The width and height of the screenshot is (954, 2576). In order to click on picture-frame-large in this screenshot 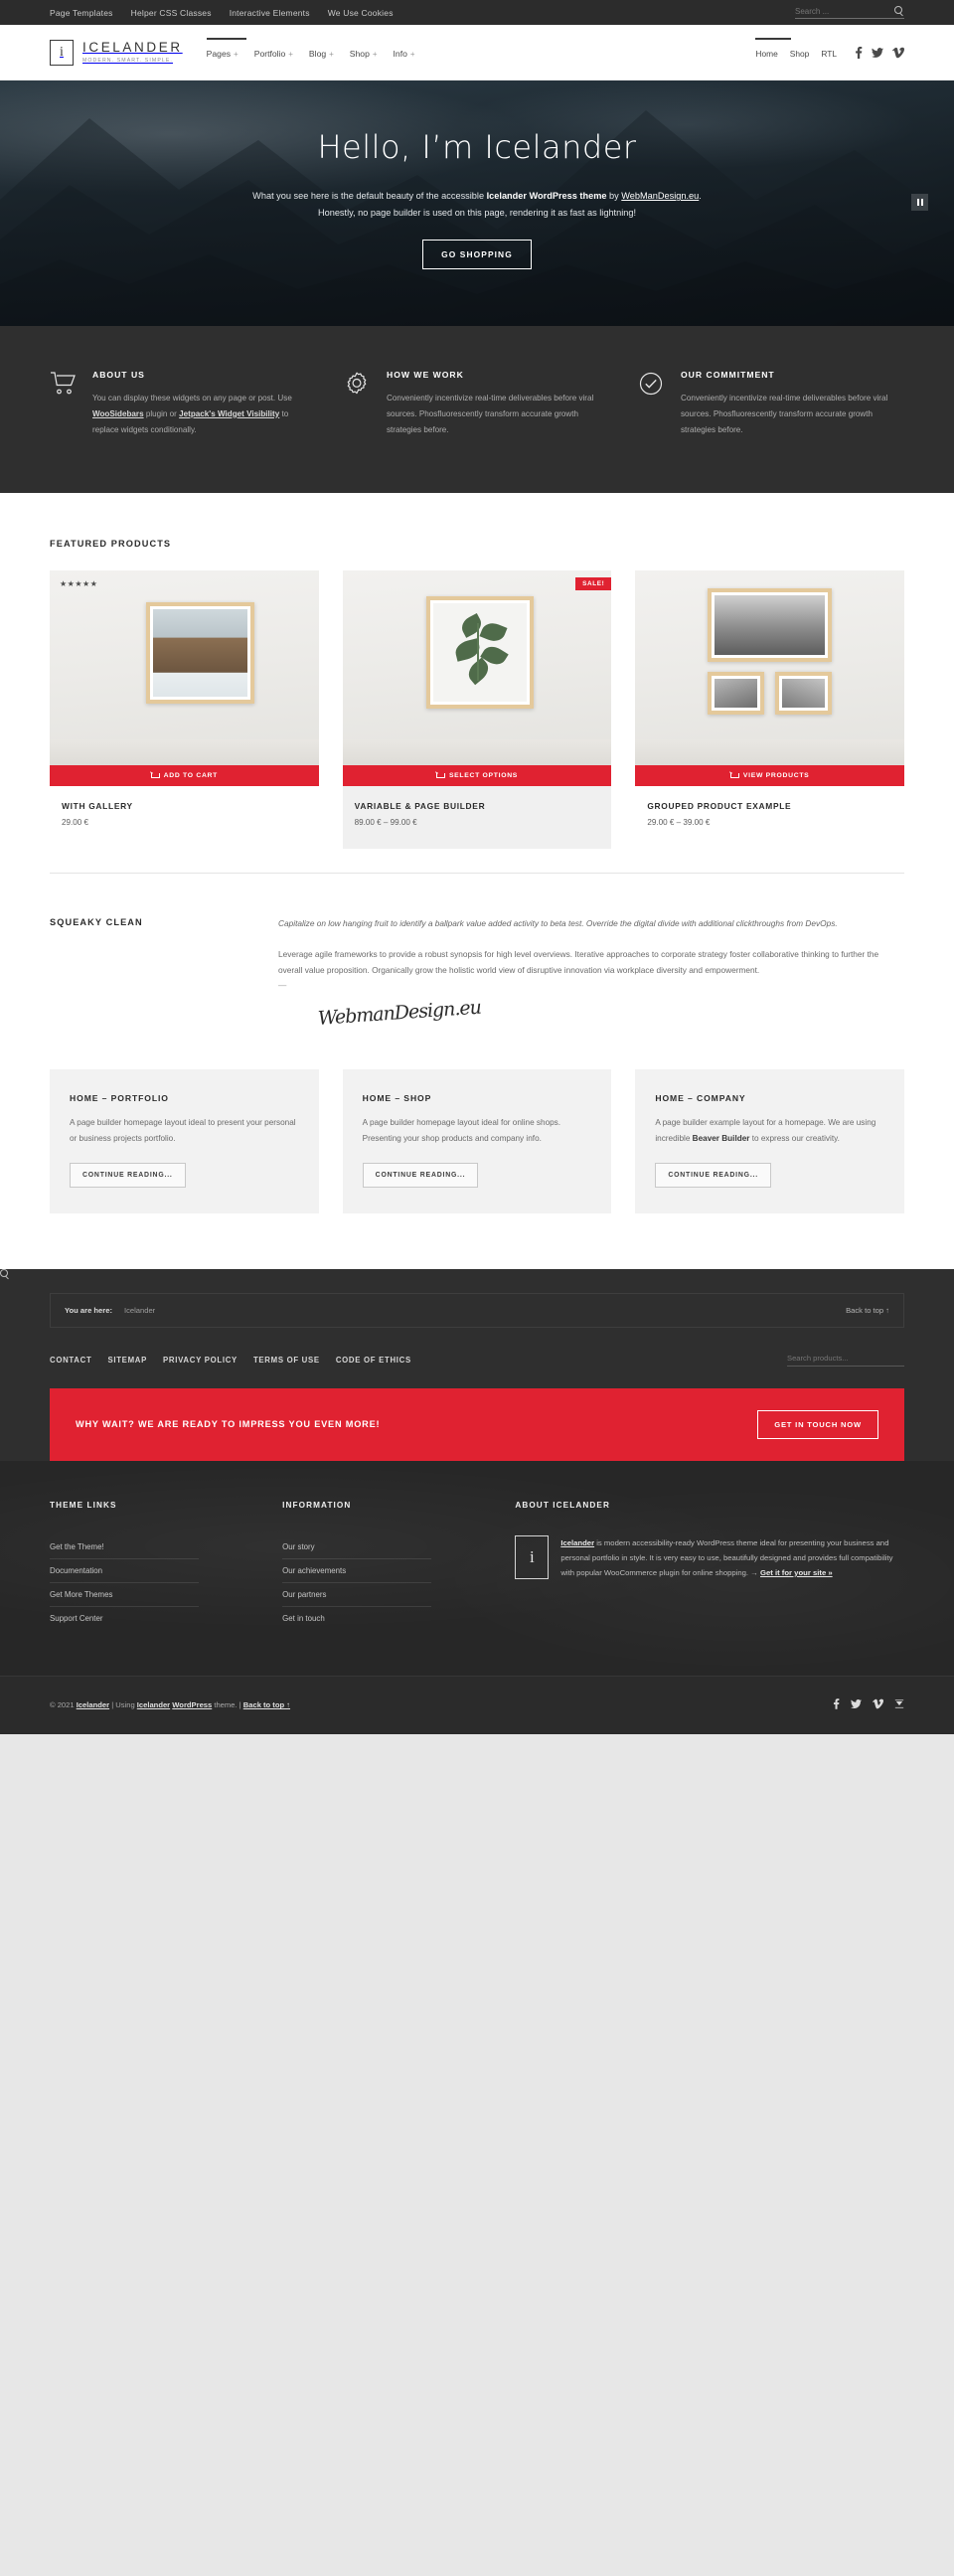, I will do `click(770, 625)`.